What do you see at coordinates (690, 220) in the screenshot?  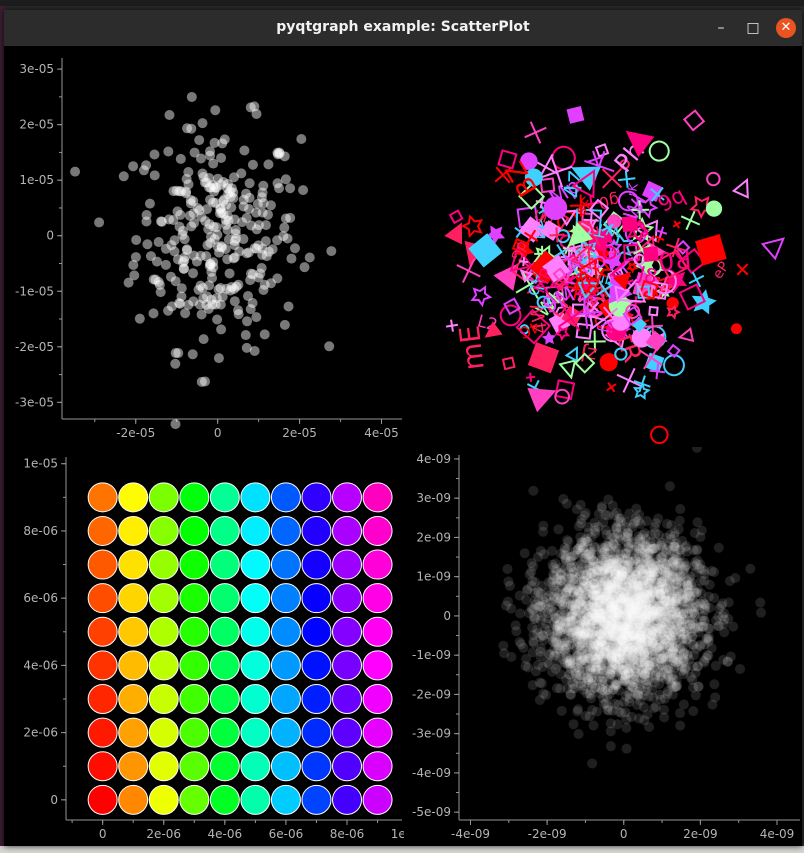 I see `symbol-cross` at bounding box center [690, 220].